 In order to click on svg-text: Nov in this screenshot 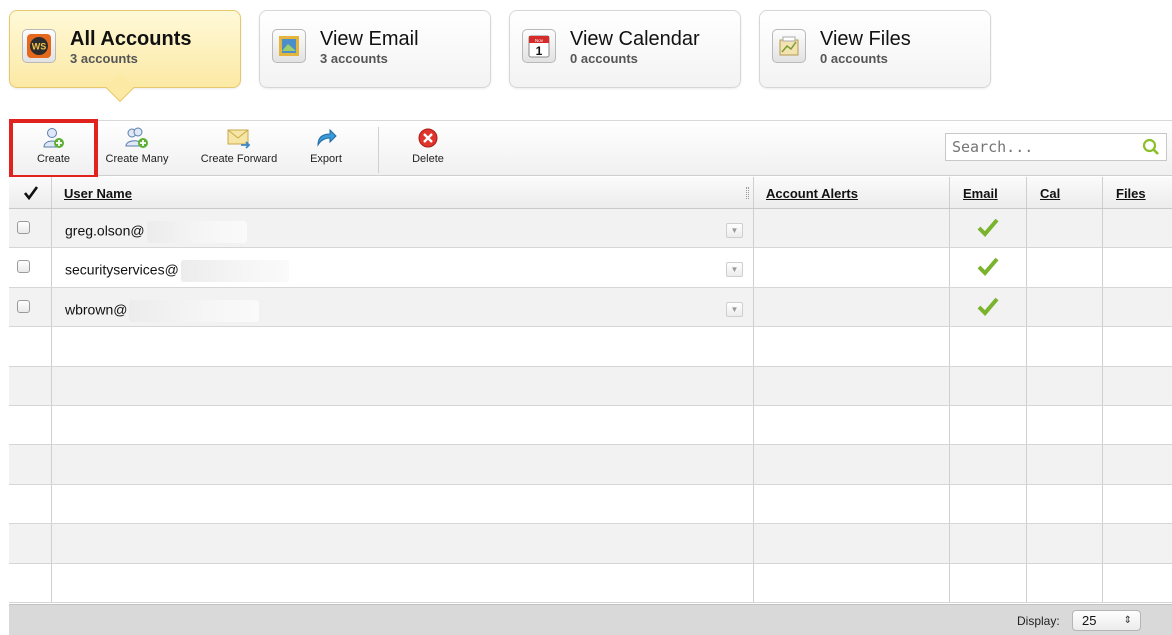, I will do `click(539, 40)`.